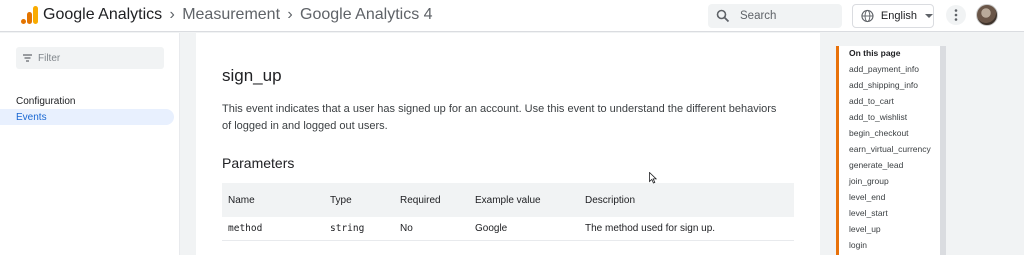  Describe the element at coordinates (869, 181) in the screenshot. I see `toc-item: join_group` at that location.